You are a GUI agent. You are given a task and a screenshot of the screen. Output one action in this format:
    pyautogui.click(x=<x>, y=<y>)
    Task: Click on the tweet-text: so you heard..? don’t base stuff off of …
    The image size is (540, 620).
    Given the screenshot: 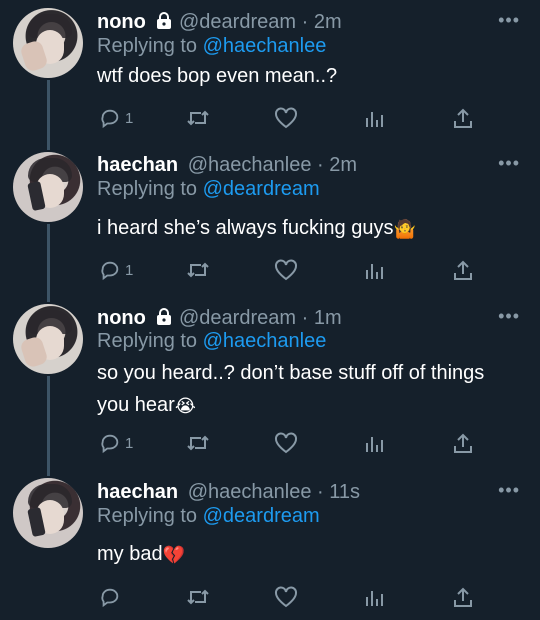 What is the action you would take?
    pyautogui.click(x=307, y=389)
    